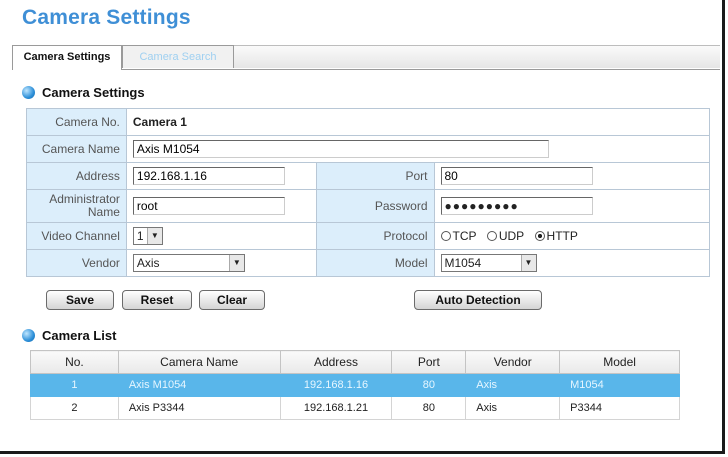 Image resolution: width=728 pixels, height=457 pixels. I want to click on clear-button: Clear, so click(232, 300).